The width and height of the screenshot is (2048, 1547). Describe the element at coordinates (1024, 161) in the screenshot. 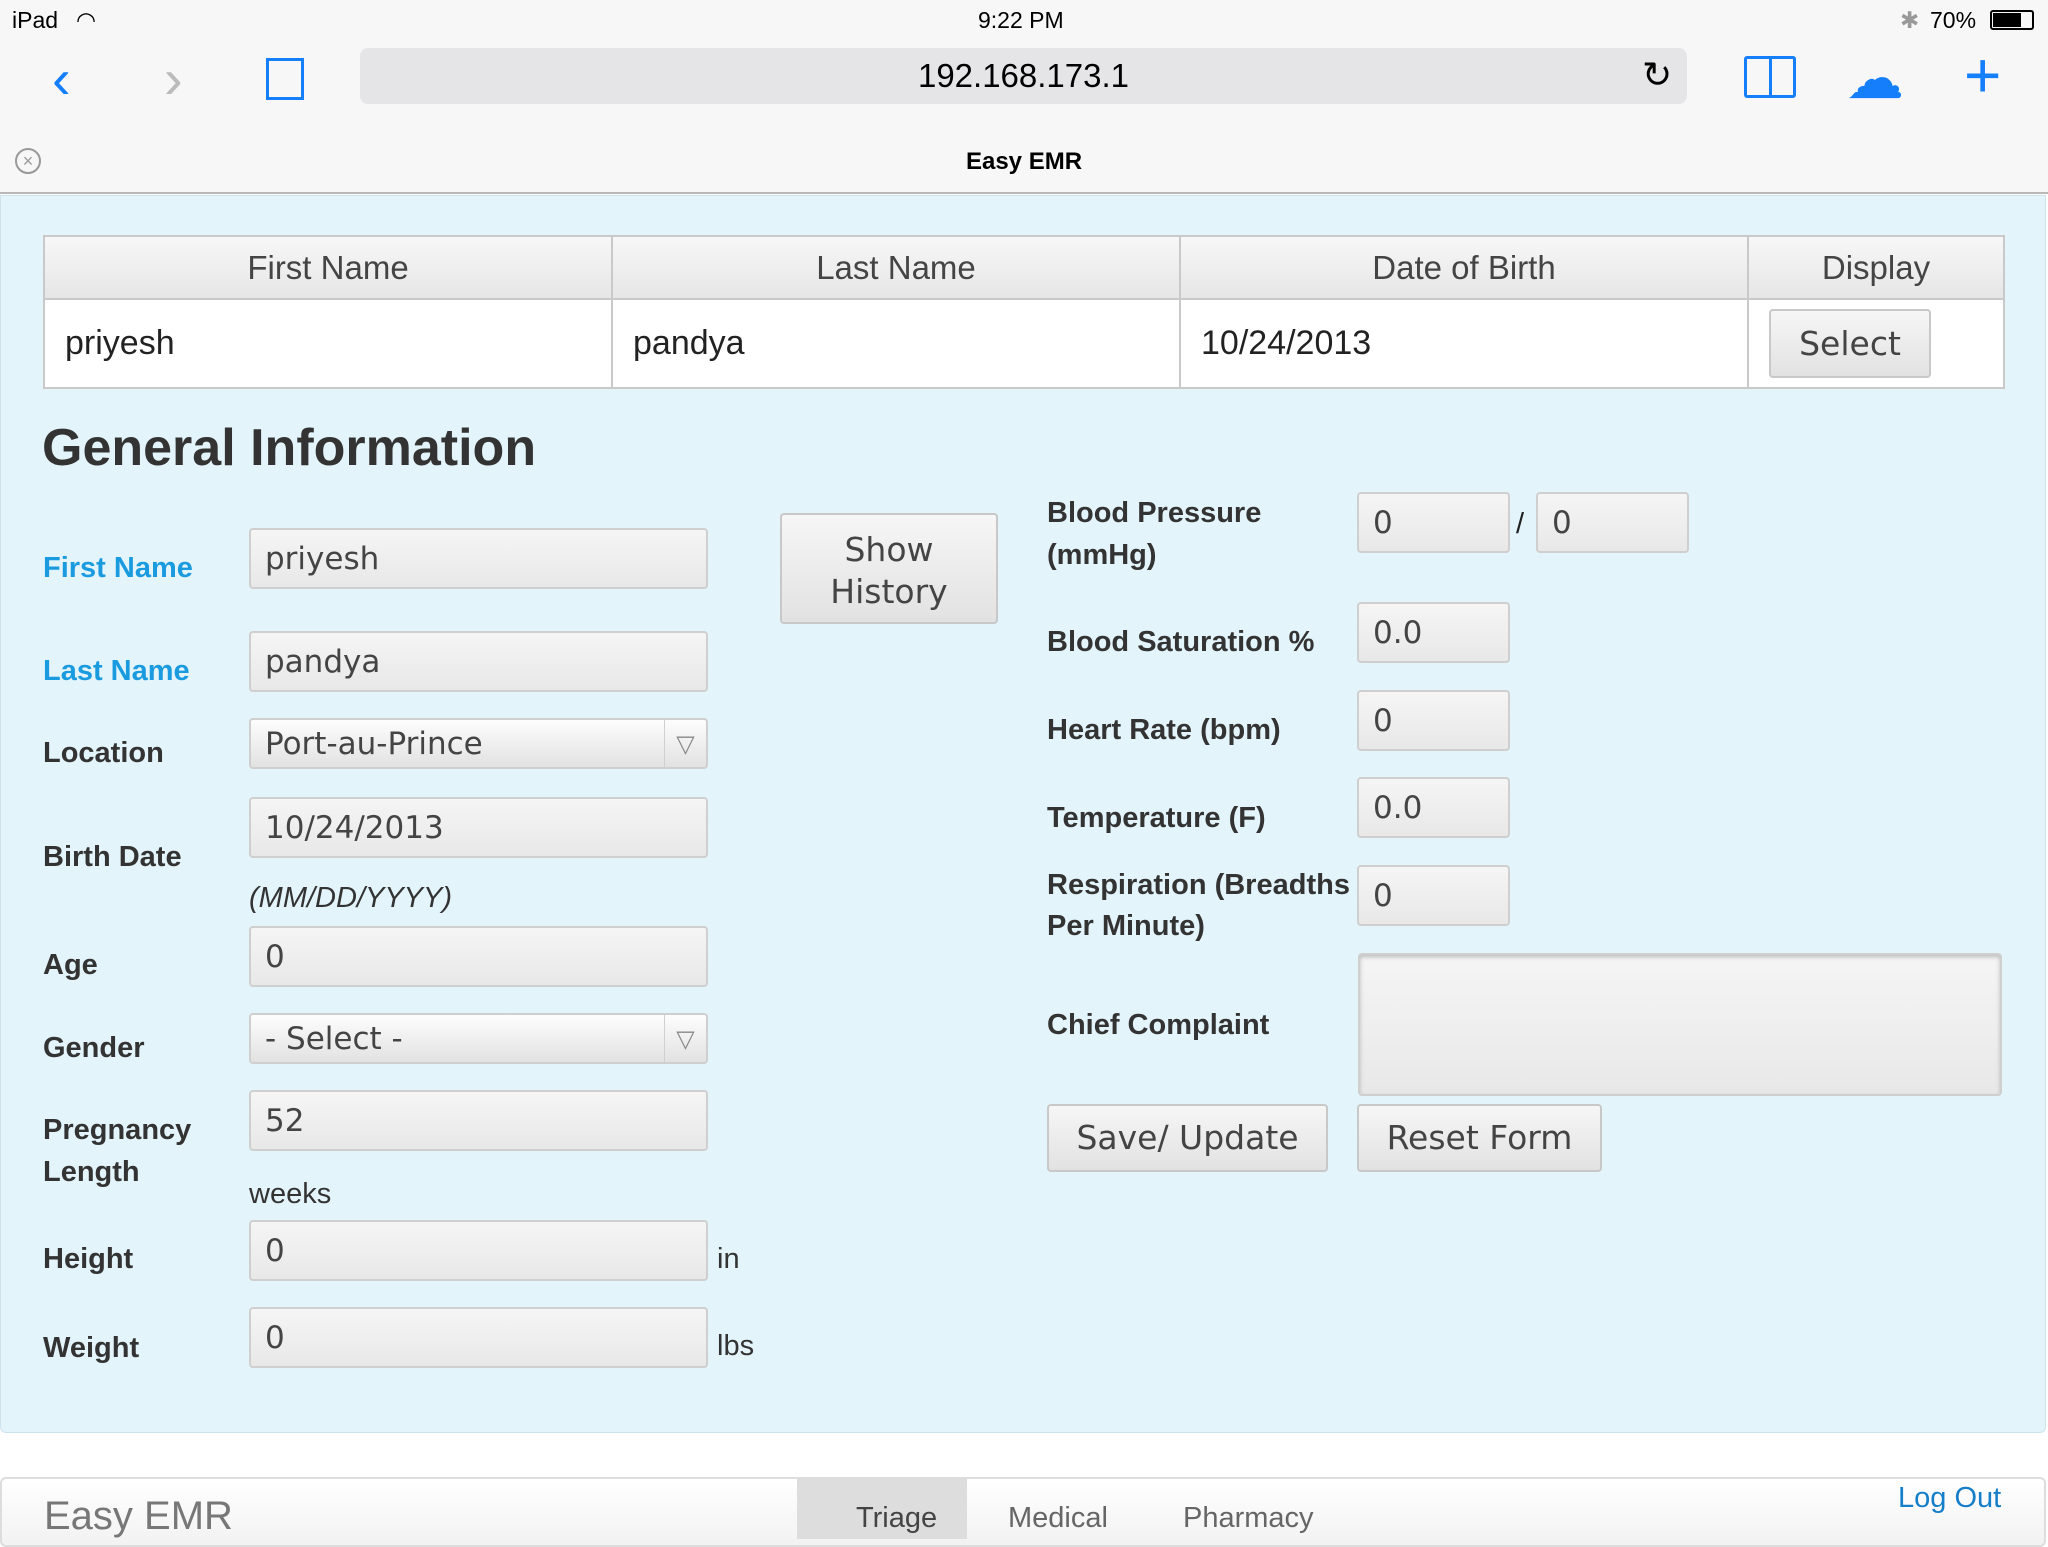

I see `tab-title: Easy EMR` at that location.